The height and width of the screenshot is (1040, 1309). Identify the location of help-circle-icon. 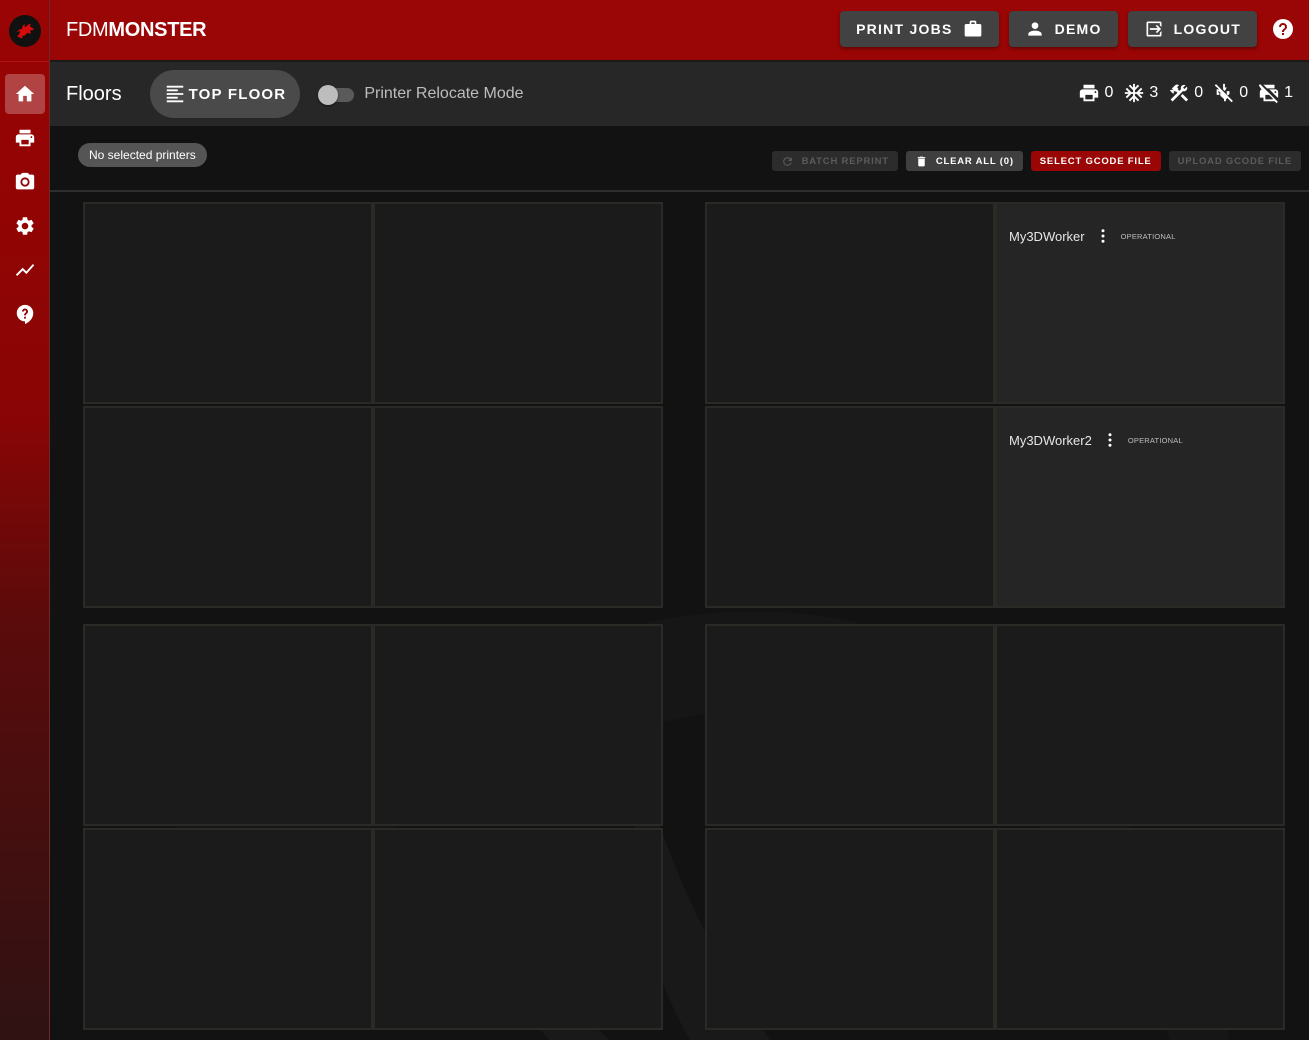
(1283, 29).